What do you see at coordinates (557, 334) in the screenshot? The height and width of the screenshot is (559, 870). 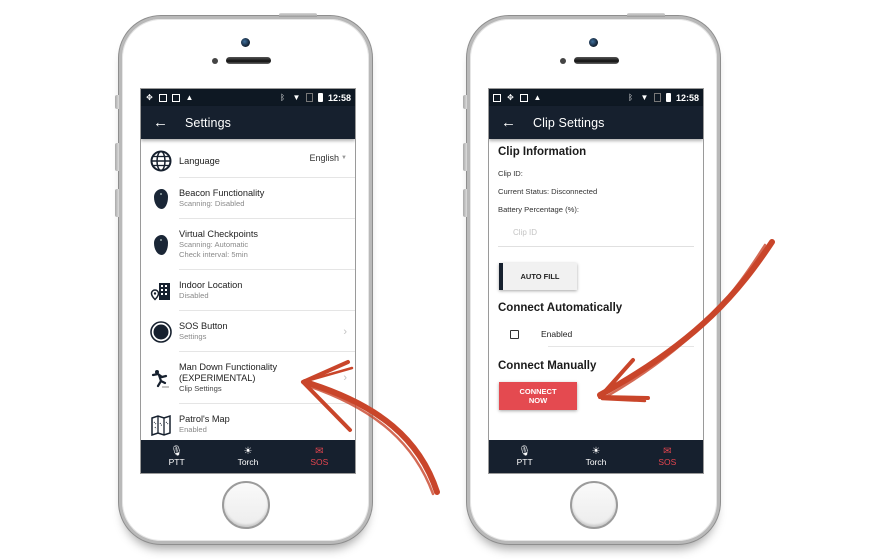 I see `enabled-label: Enabled` at bounding box center [557, 334].